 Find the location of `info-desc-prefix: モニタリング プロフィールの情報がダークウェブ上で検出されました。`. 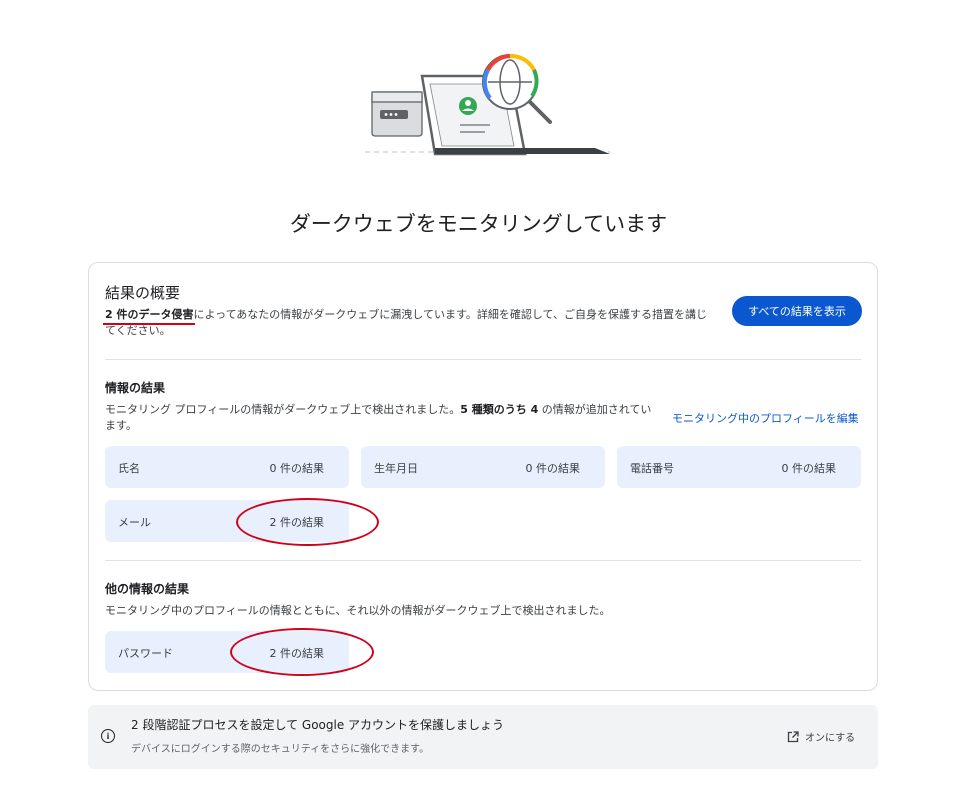

info-desc-prefix: モニタリング プロフィールの情報がダークウェブ上で検出されました。 is located at coordinates (283, 409).